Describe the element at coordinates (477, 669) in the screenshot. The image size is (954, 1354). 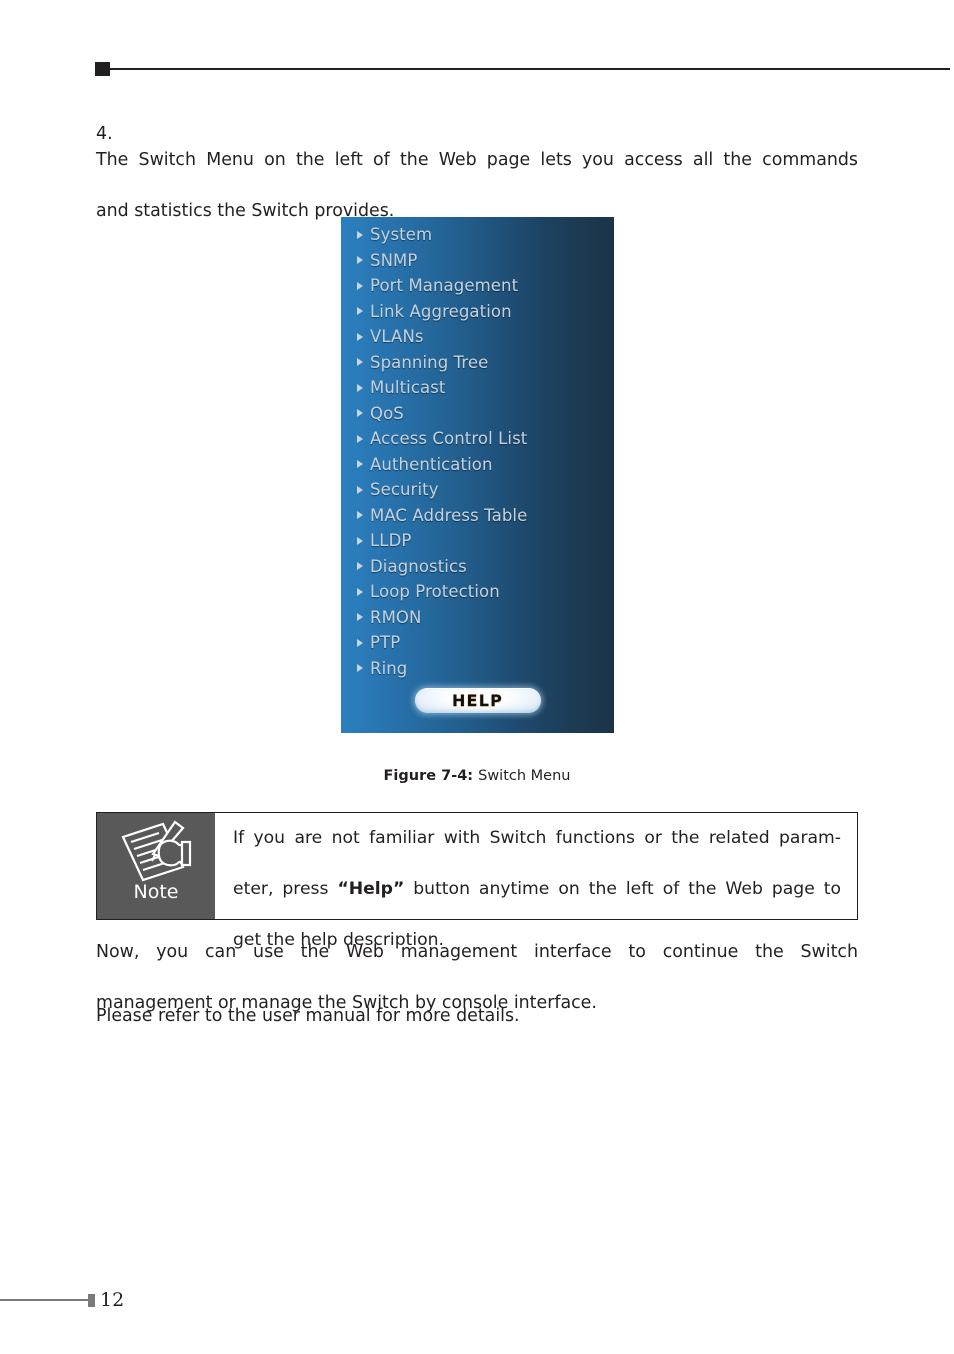
I see `menu-item-ring: Ring` at that location.